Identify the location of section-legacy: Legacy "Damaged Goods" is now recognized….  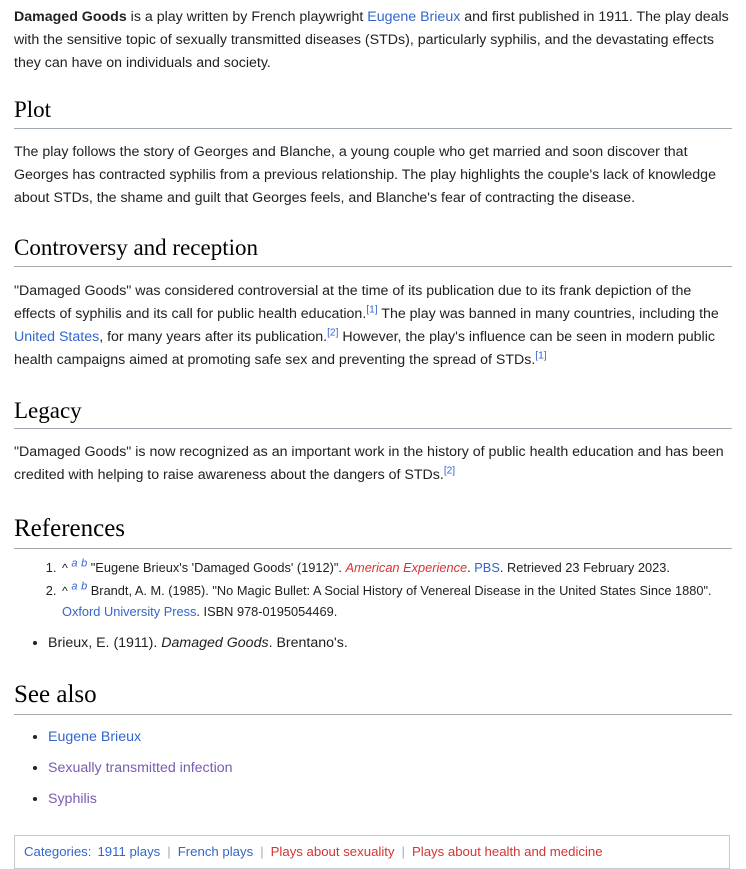
(373, 442).